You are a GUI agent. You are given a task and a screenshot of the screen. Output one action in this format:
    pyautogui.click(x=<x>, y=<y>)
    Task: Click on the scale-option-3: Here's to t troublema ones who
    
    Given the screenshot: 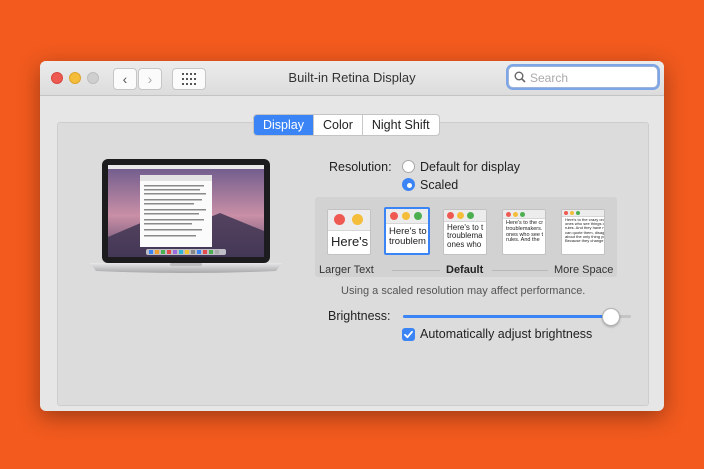 What is the action you would take?
    pyautogui.click(x=465, y=232)
    